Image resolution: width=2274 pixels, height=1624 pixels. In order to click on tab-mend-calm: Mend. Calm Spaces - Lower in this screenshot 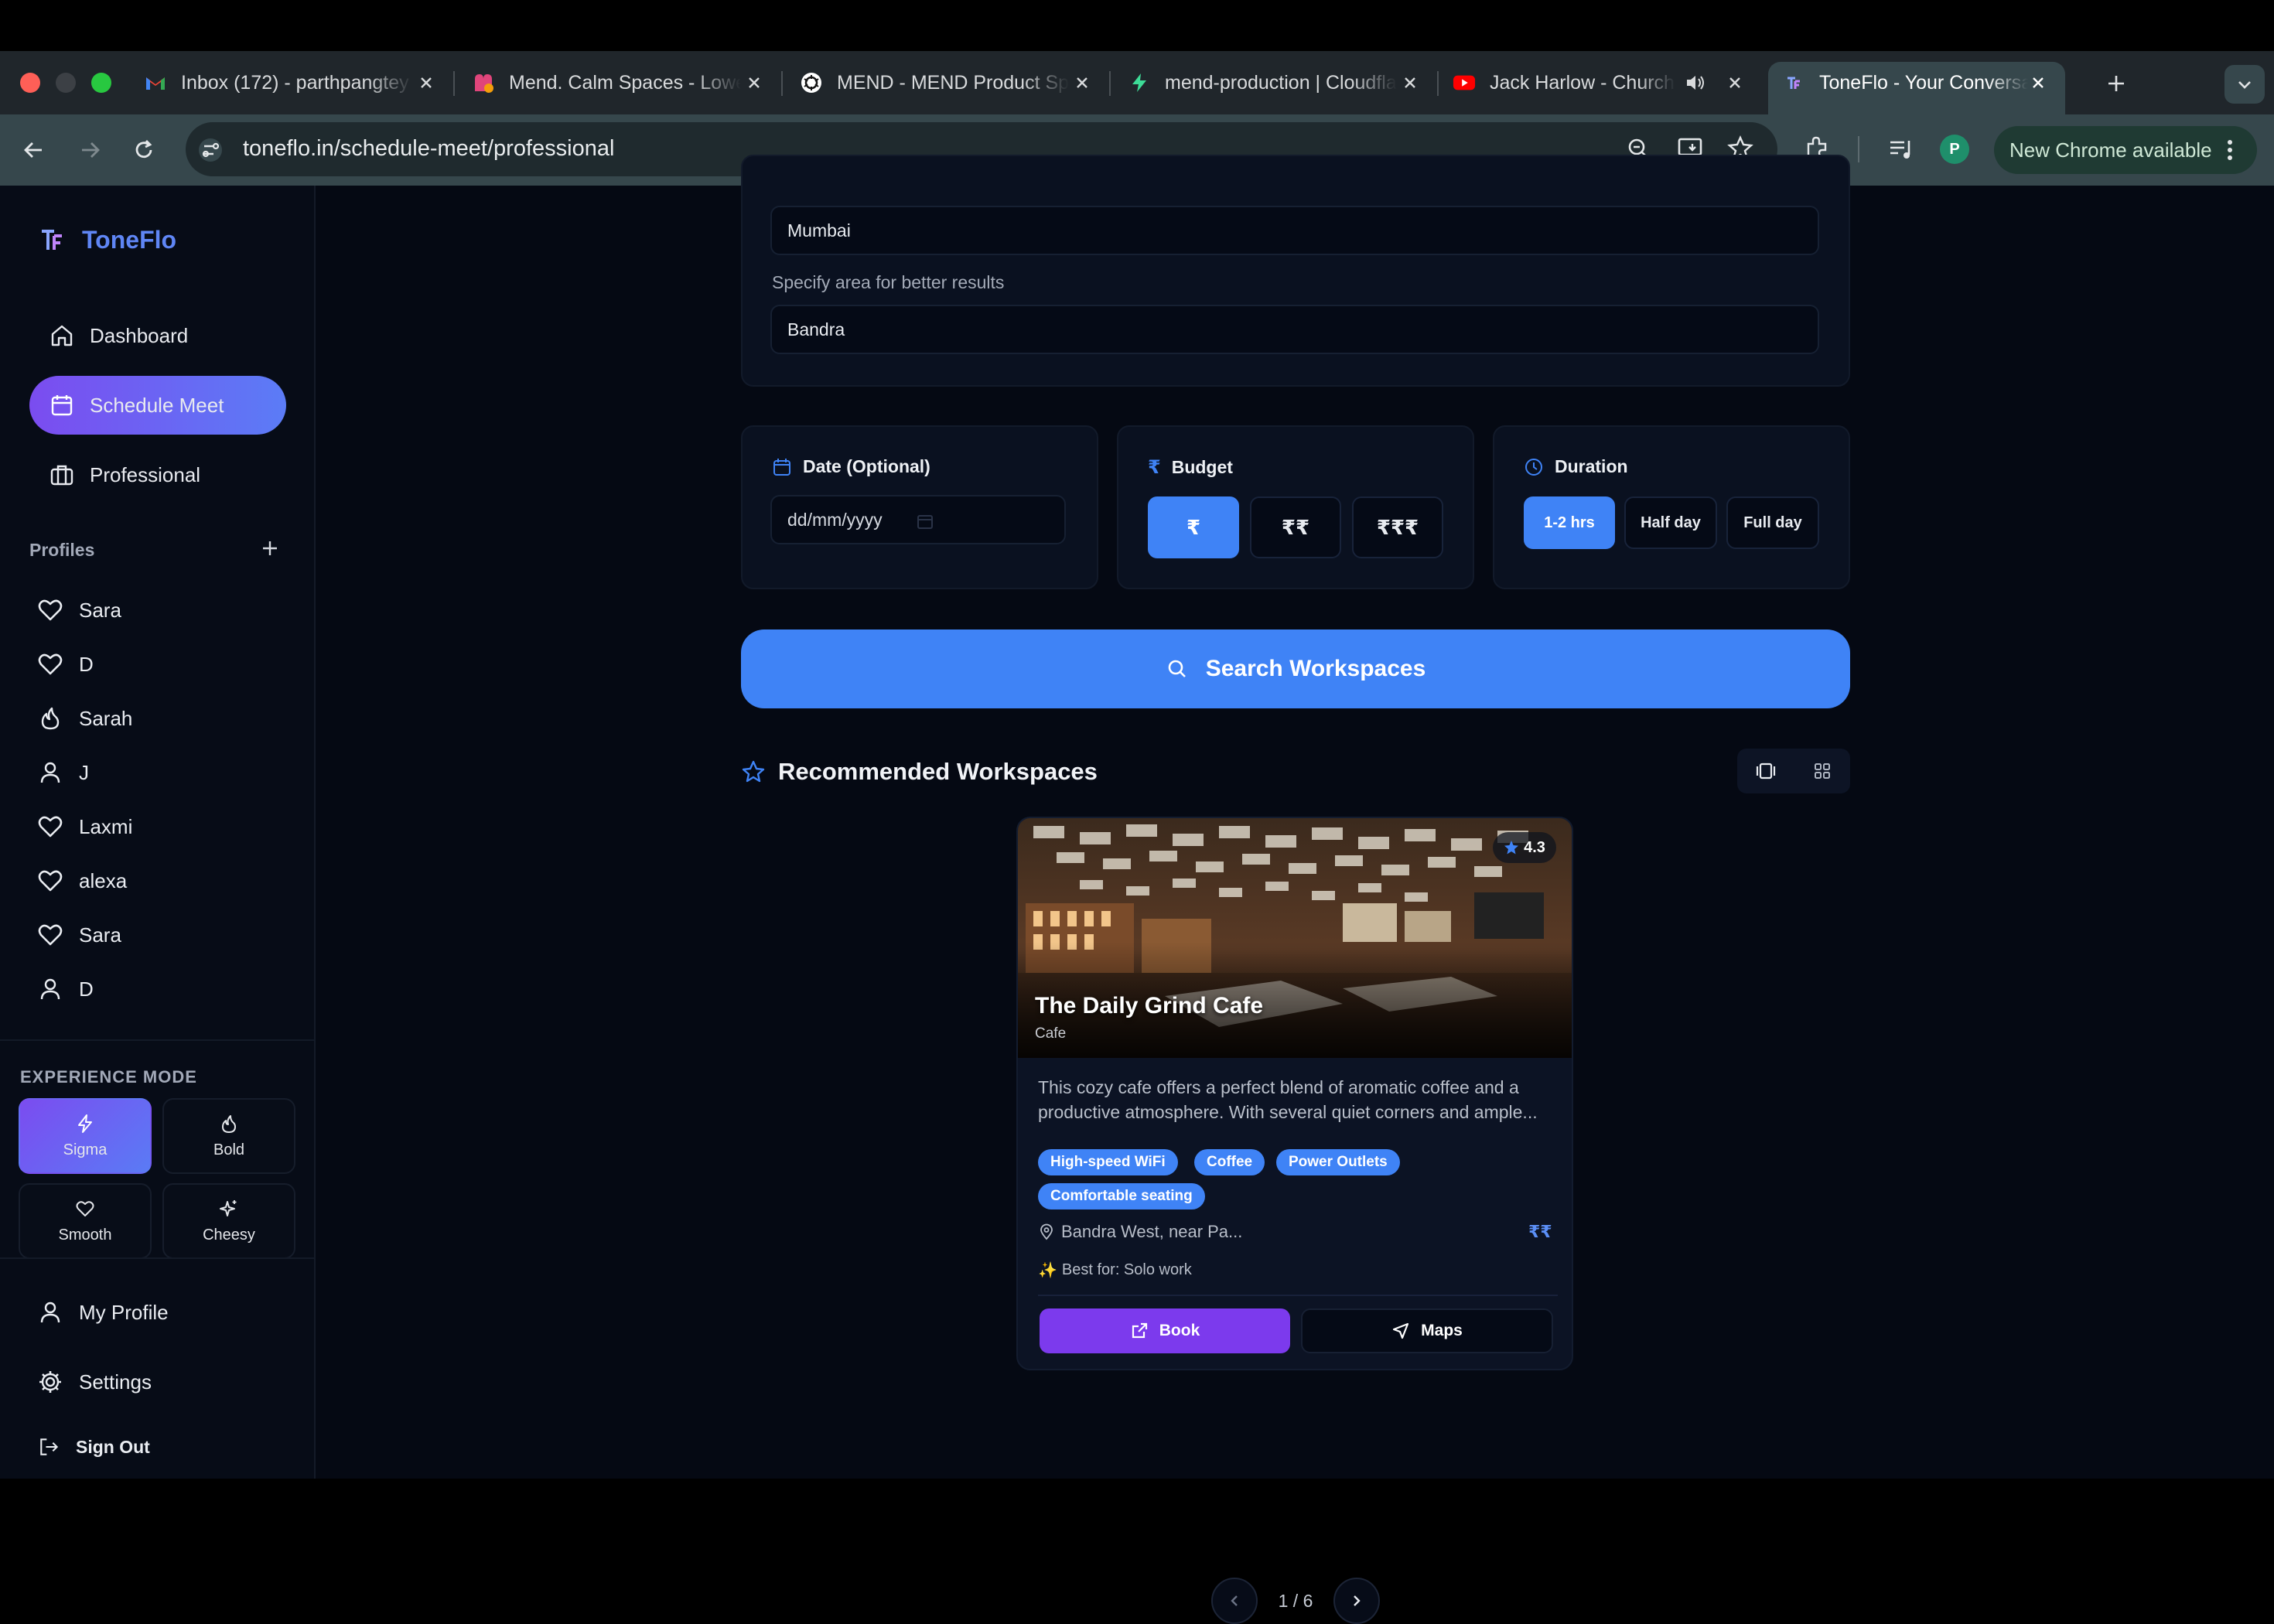, I will do `click(619, 82)`.